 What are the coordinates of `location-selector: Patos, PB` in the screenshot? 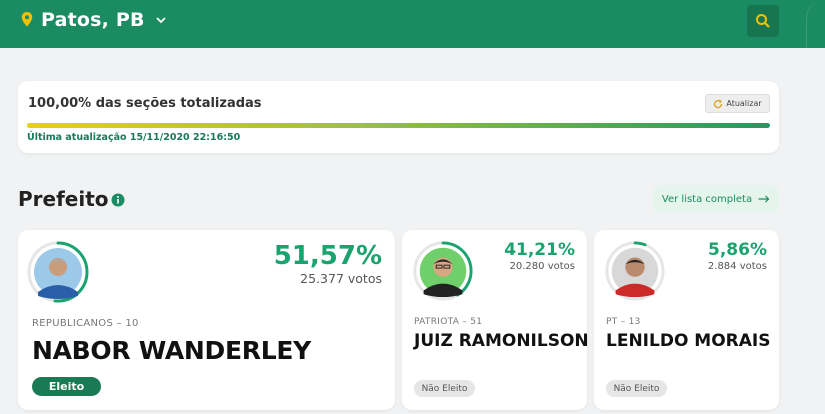 It's located at (93, 20).